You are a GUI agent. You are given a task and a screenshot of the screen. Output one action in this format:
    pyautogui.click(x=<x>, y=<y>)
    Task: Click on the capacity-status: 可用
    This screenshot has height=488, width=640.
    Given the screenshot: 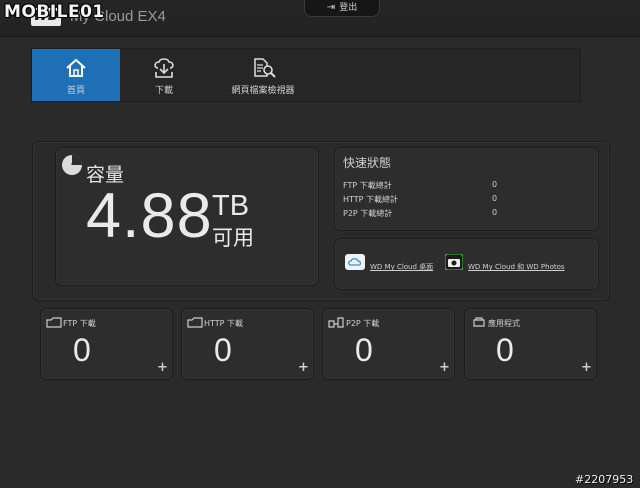 What is the action you would take?
    pyautogui.click(x=233, y=238)
    